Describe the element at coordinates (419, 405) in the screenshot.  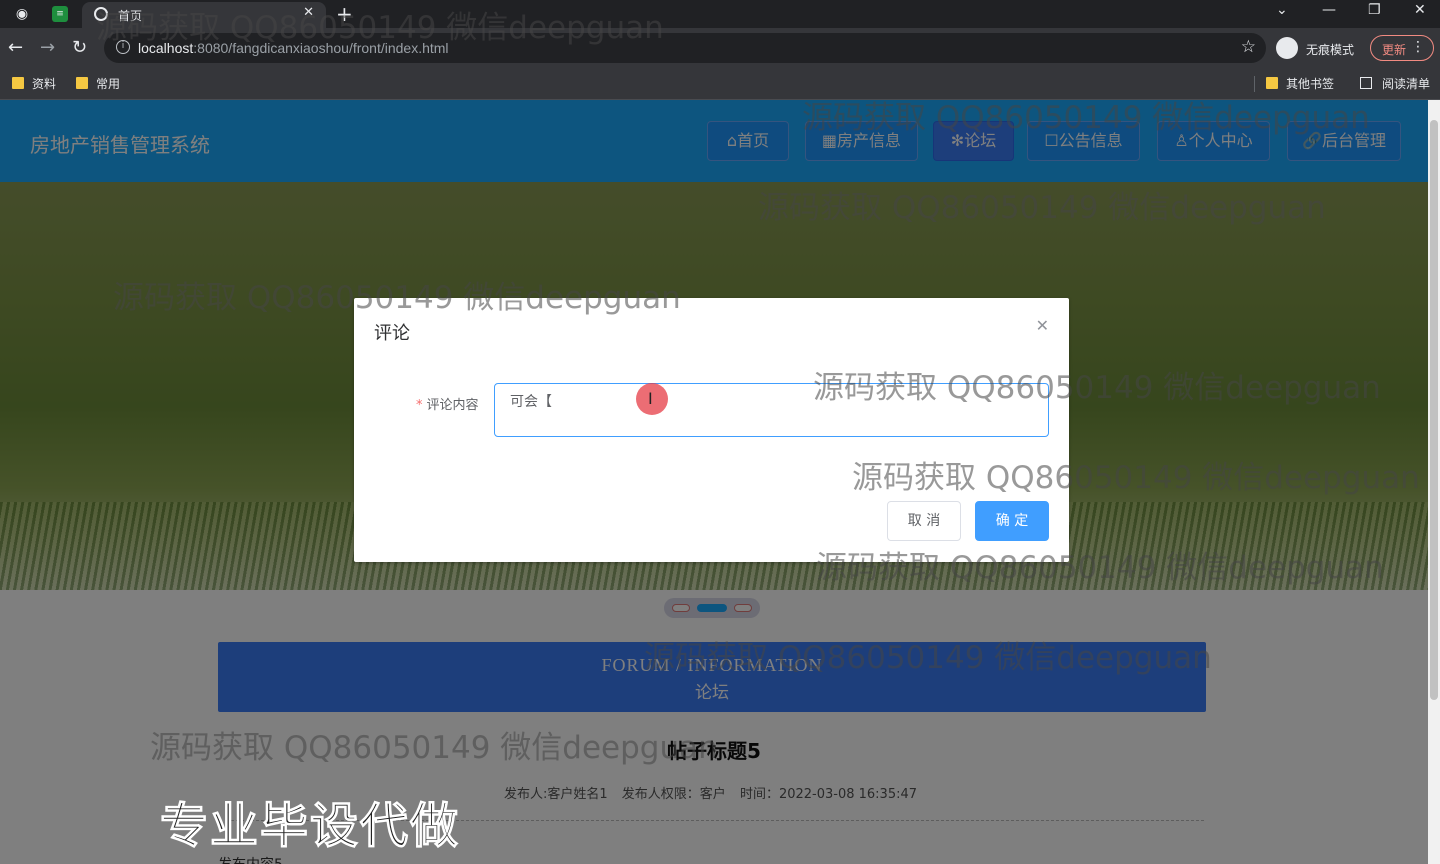
I see `required-mark: *` at that location.